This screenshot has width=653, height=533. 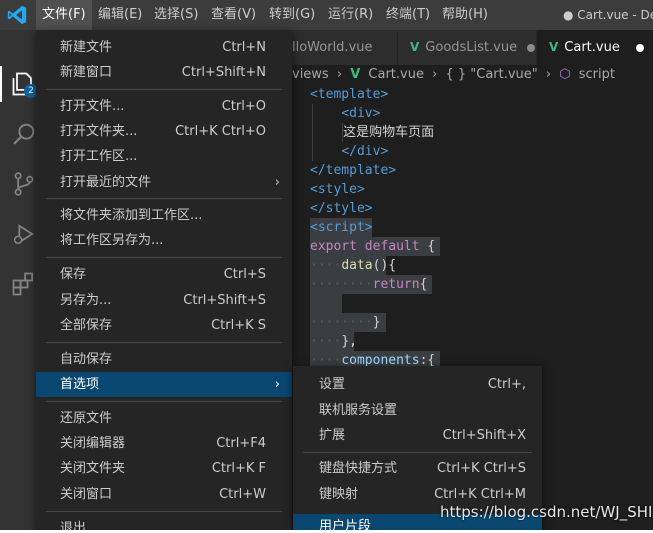 What do you see at coordinates (417, 410) in the screenshot?
I see `menu-item-online-services-settings: 联机服务设置` at bounding box center [417, 410].